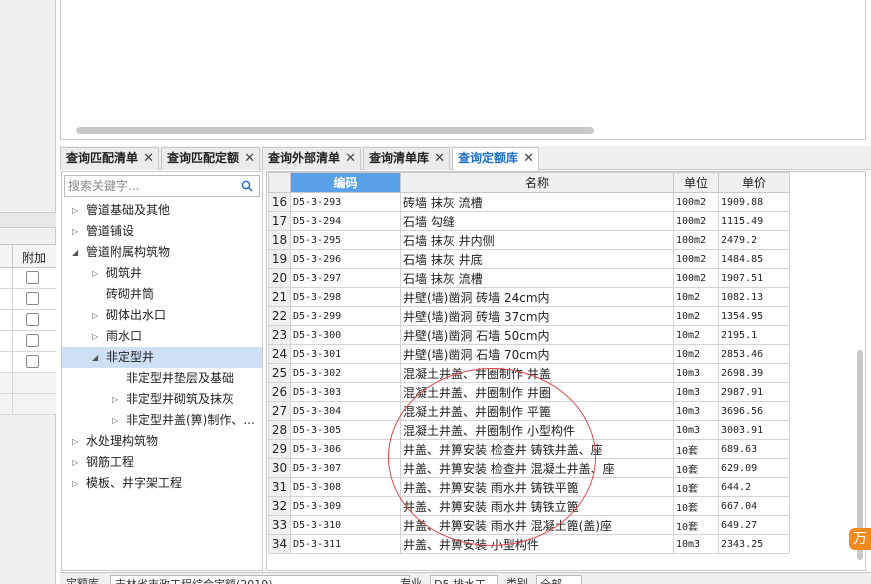  Describe the element at coordinates (279, 544) in the screenshot. I see `row-number: 34` at that location.